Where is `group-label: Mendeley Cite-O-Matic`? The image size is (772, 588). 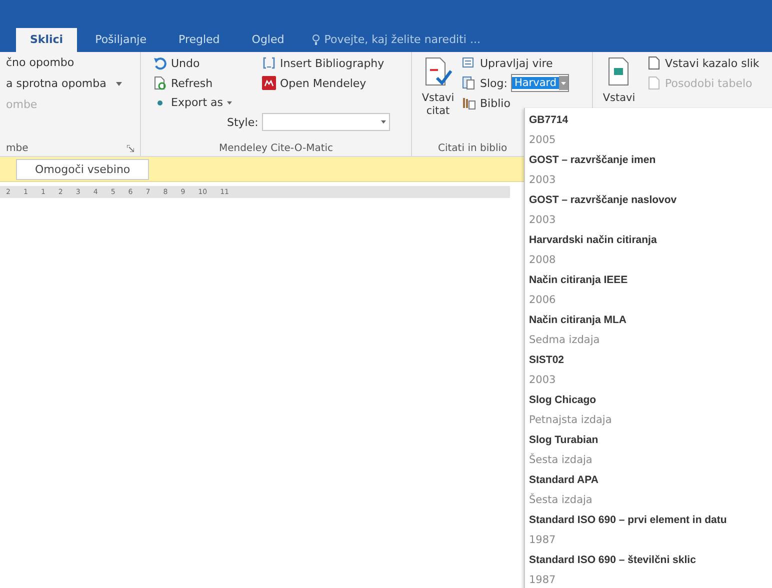 group-label: Mendeley Cite-O-Matic is located at coordinates (276, 148).